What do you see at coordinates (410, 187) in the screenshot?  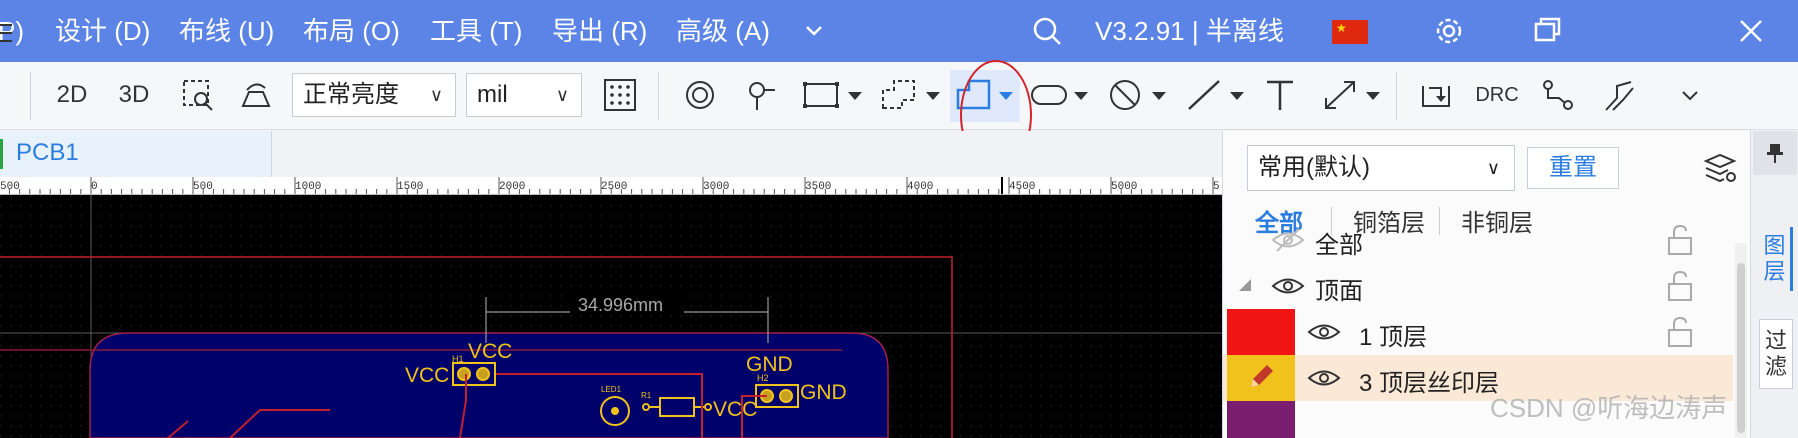 I see `ruler-label: 1500` at bounding box center [410, 187].